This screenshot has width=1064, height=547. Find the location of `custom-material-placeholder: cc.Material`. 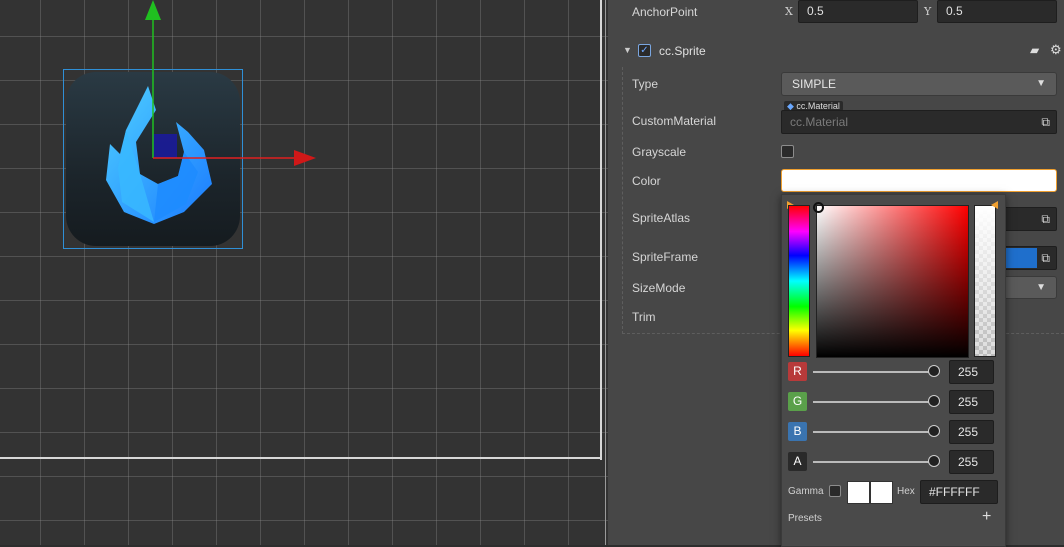

custom-material-placeholder: cc.Material is located at coordinates (819, 122).